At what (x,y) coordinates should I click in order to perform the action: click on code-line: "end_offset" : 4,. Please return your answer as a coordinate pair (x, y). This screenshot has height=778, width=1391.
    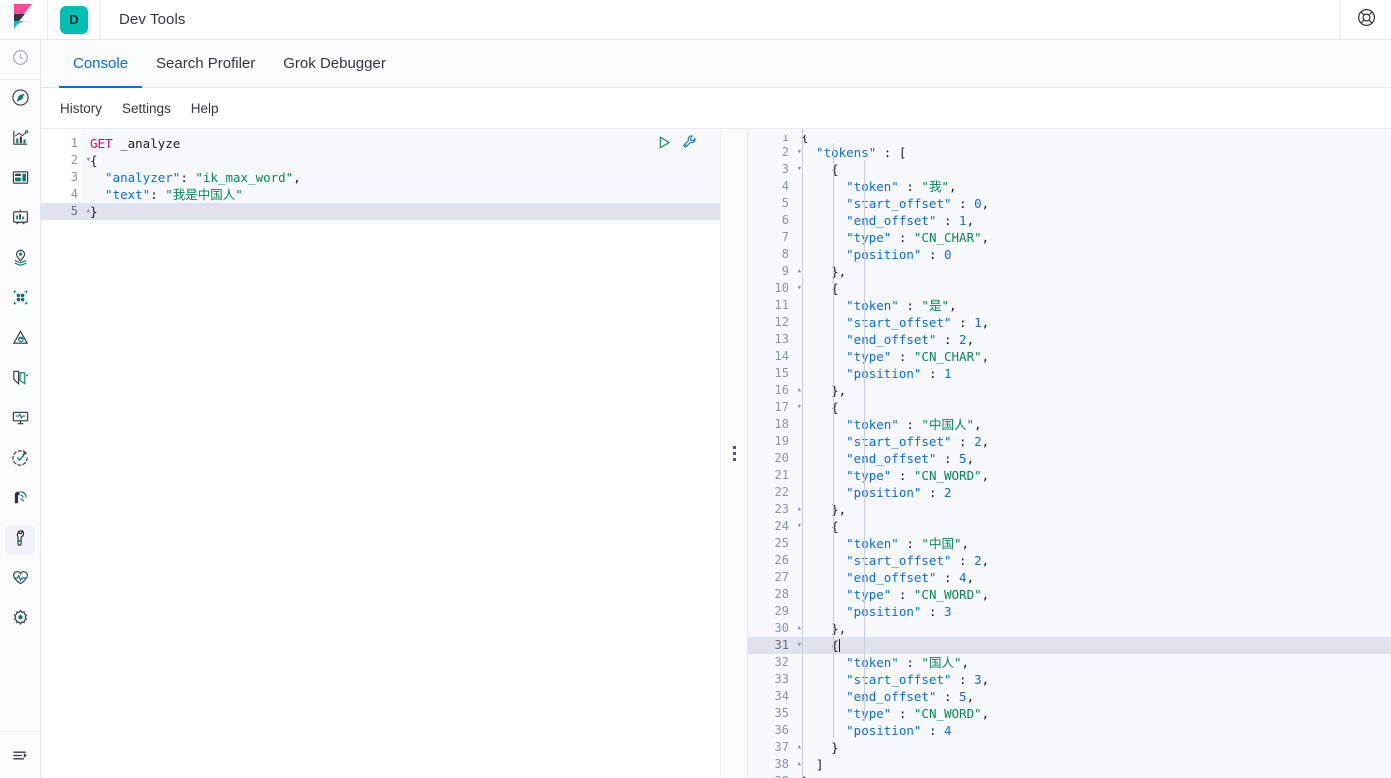
    Looking at the image, I should click on (1092, 577).